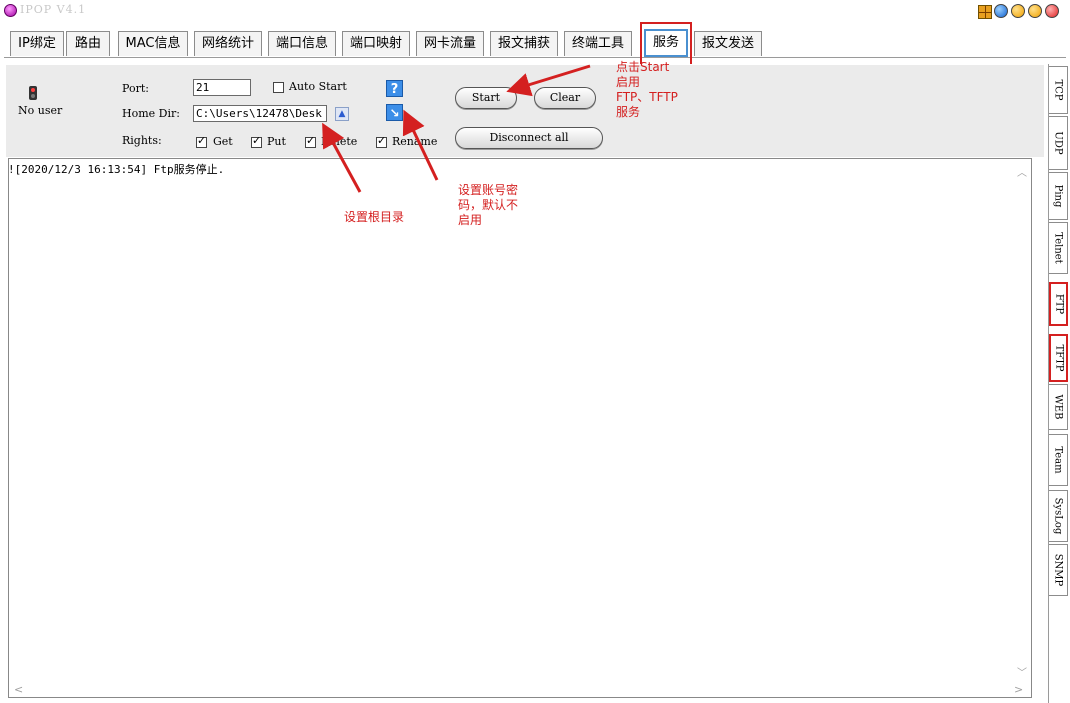  I want to click on note-line: 服务, so click(628, 112).